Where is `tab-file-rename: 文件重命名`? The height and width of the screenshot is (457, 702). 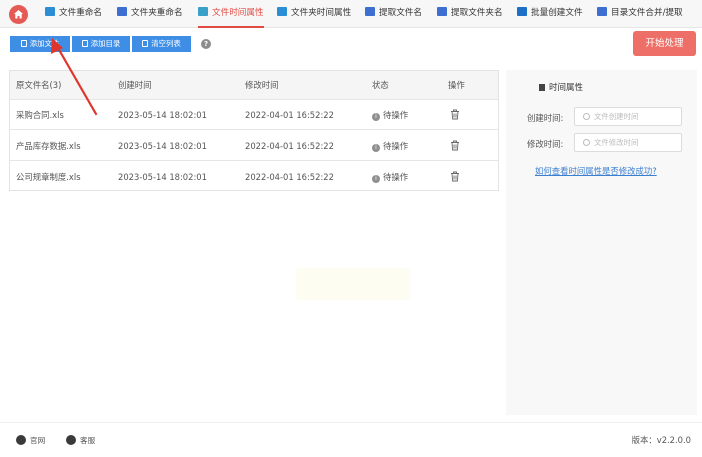 tab-file-rename: 文件重命名 is located at coordinates (73, 14).